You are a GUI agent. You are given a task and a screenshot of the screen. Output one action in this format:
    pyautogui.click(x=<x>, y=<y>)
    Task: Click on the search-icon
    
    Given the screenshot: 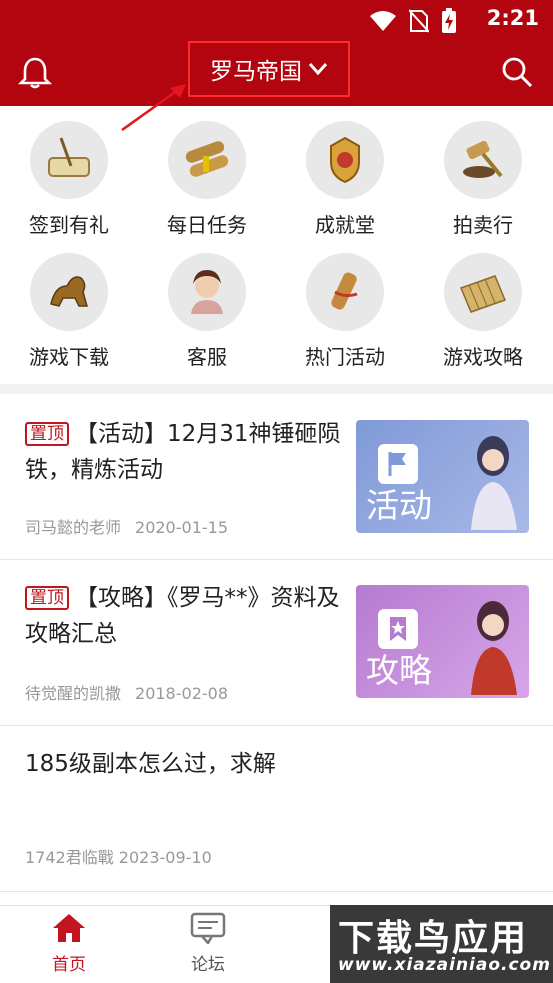 What is the action you would take?
    pyautogui.click(x=517, y=72)
    